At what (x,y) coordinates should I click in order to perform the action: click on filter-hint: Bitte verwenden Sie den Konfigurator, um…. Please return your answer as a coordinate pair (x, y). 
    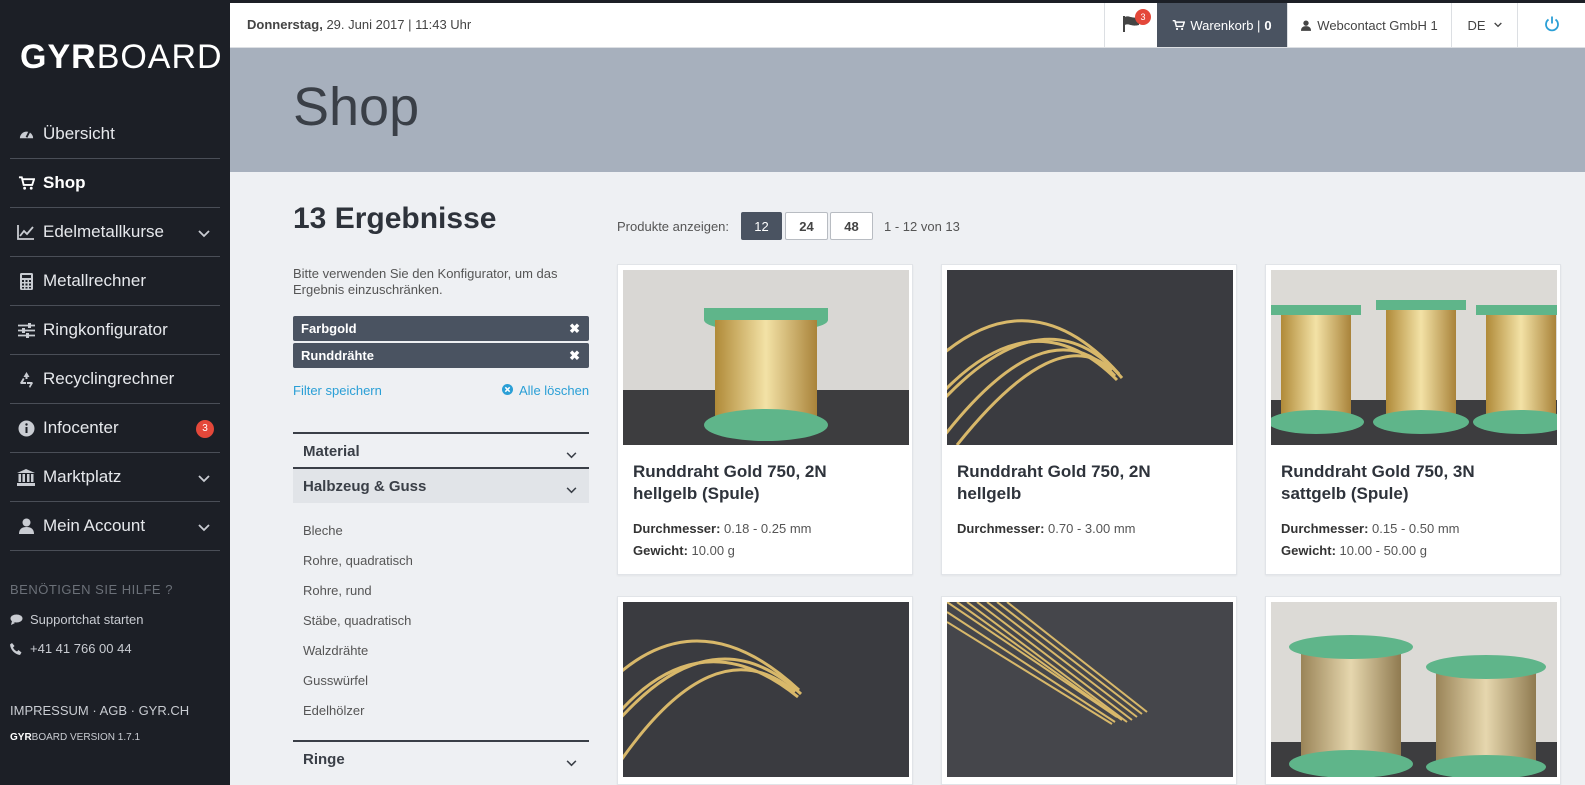
    Looking at the image, I should click on (425, 281).